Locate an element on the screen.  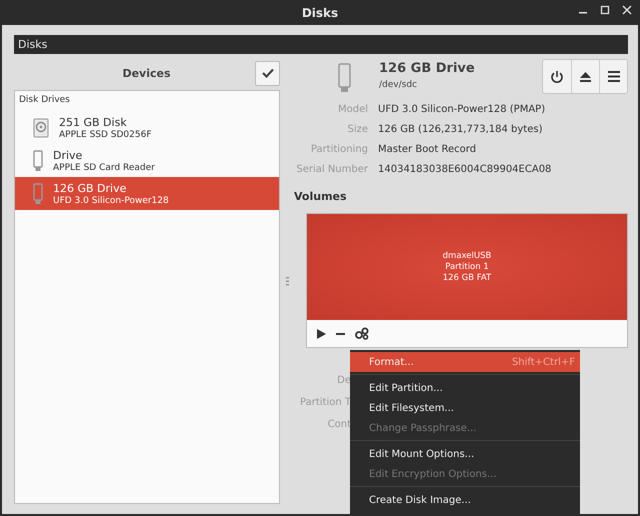
menu-button is located at coordinates (613, 76).